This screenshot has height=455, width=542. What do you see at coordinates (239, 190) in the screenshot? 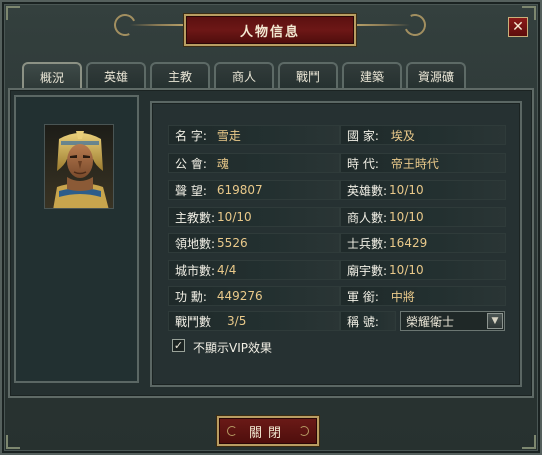
I see `prestige-value: 619807` at bounding box center [239, 190].